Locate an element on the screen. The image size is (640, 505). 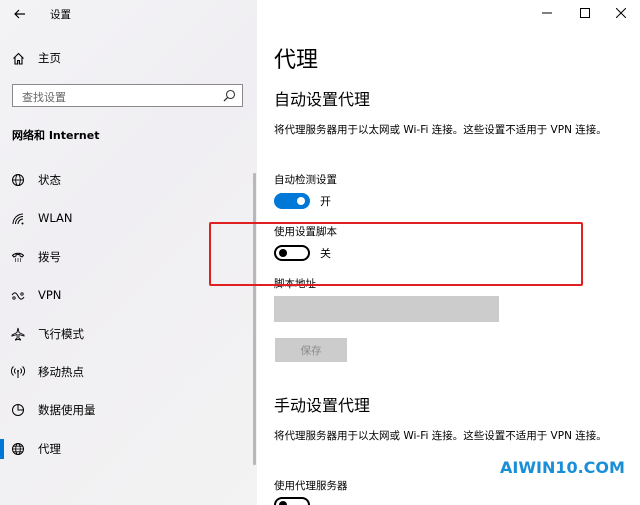
app-title: 设置 is located at coordinates (60, 15).